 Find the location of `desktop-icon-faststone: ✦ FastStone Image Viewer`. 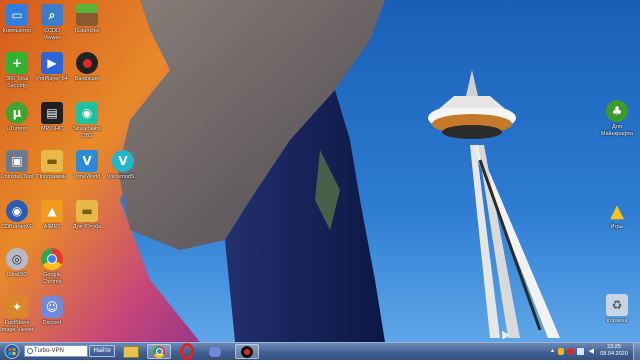

desktop-icon-faststone: ✦ FastStone Image Viewer is located at coordinates (17, 314).